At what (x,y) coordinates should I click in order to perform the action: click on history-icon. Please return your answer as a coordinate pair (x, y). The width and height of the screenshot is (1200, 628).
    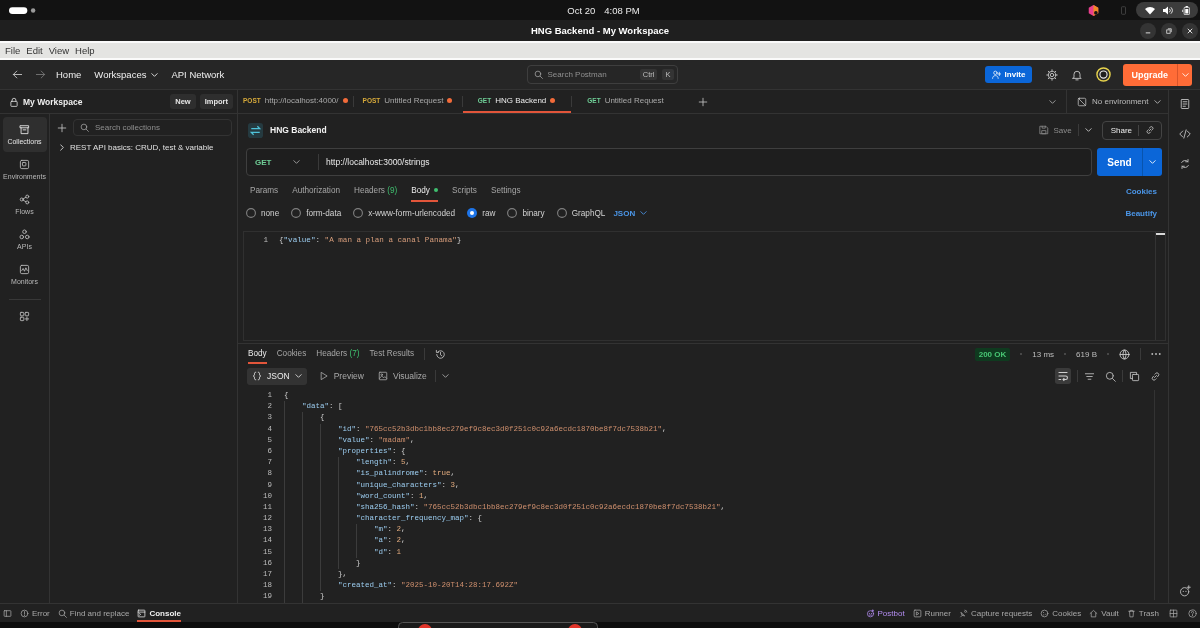
    Looking at the image, I should click on (441, 354).